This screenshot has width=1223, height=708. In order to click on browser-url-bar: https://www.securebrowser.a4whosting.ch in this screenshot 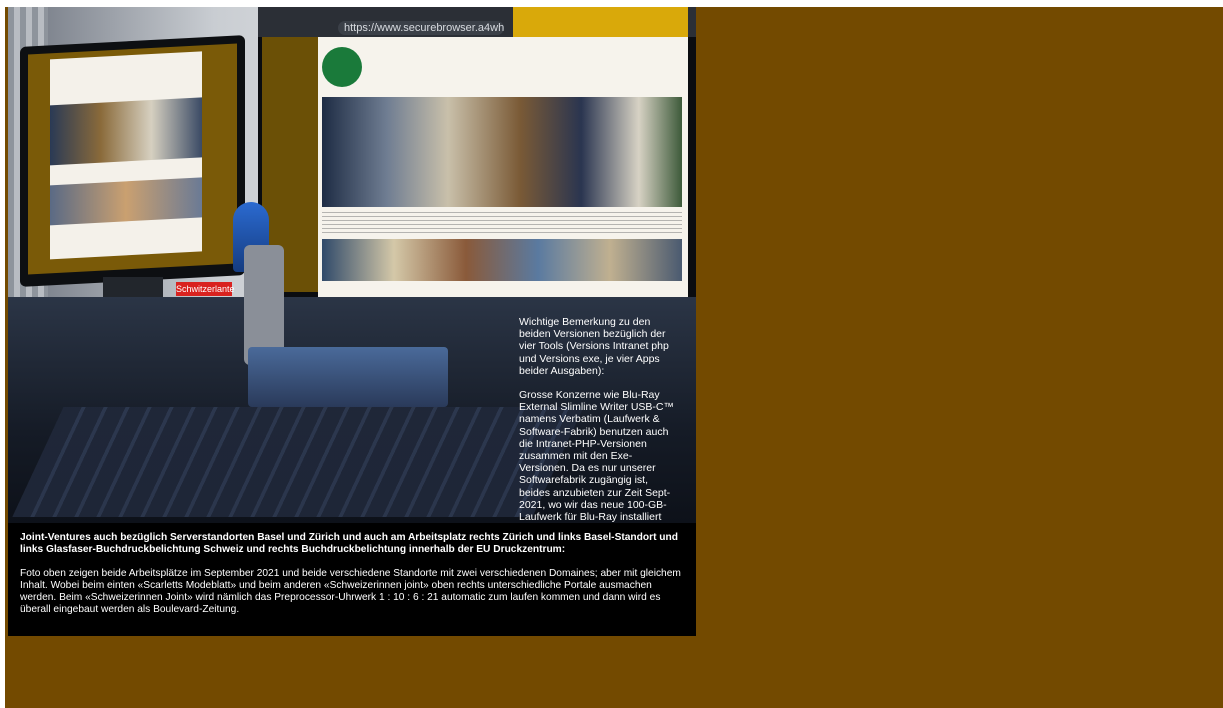, I will do `click(421, 28)`.